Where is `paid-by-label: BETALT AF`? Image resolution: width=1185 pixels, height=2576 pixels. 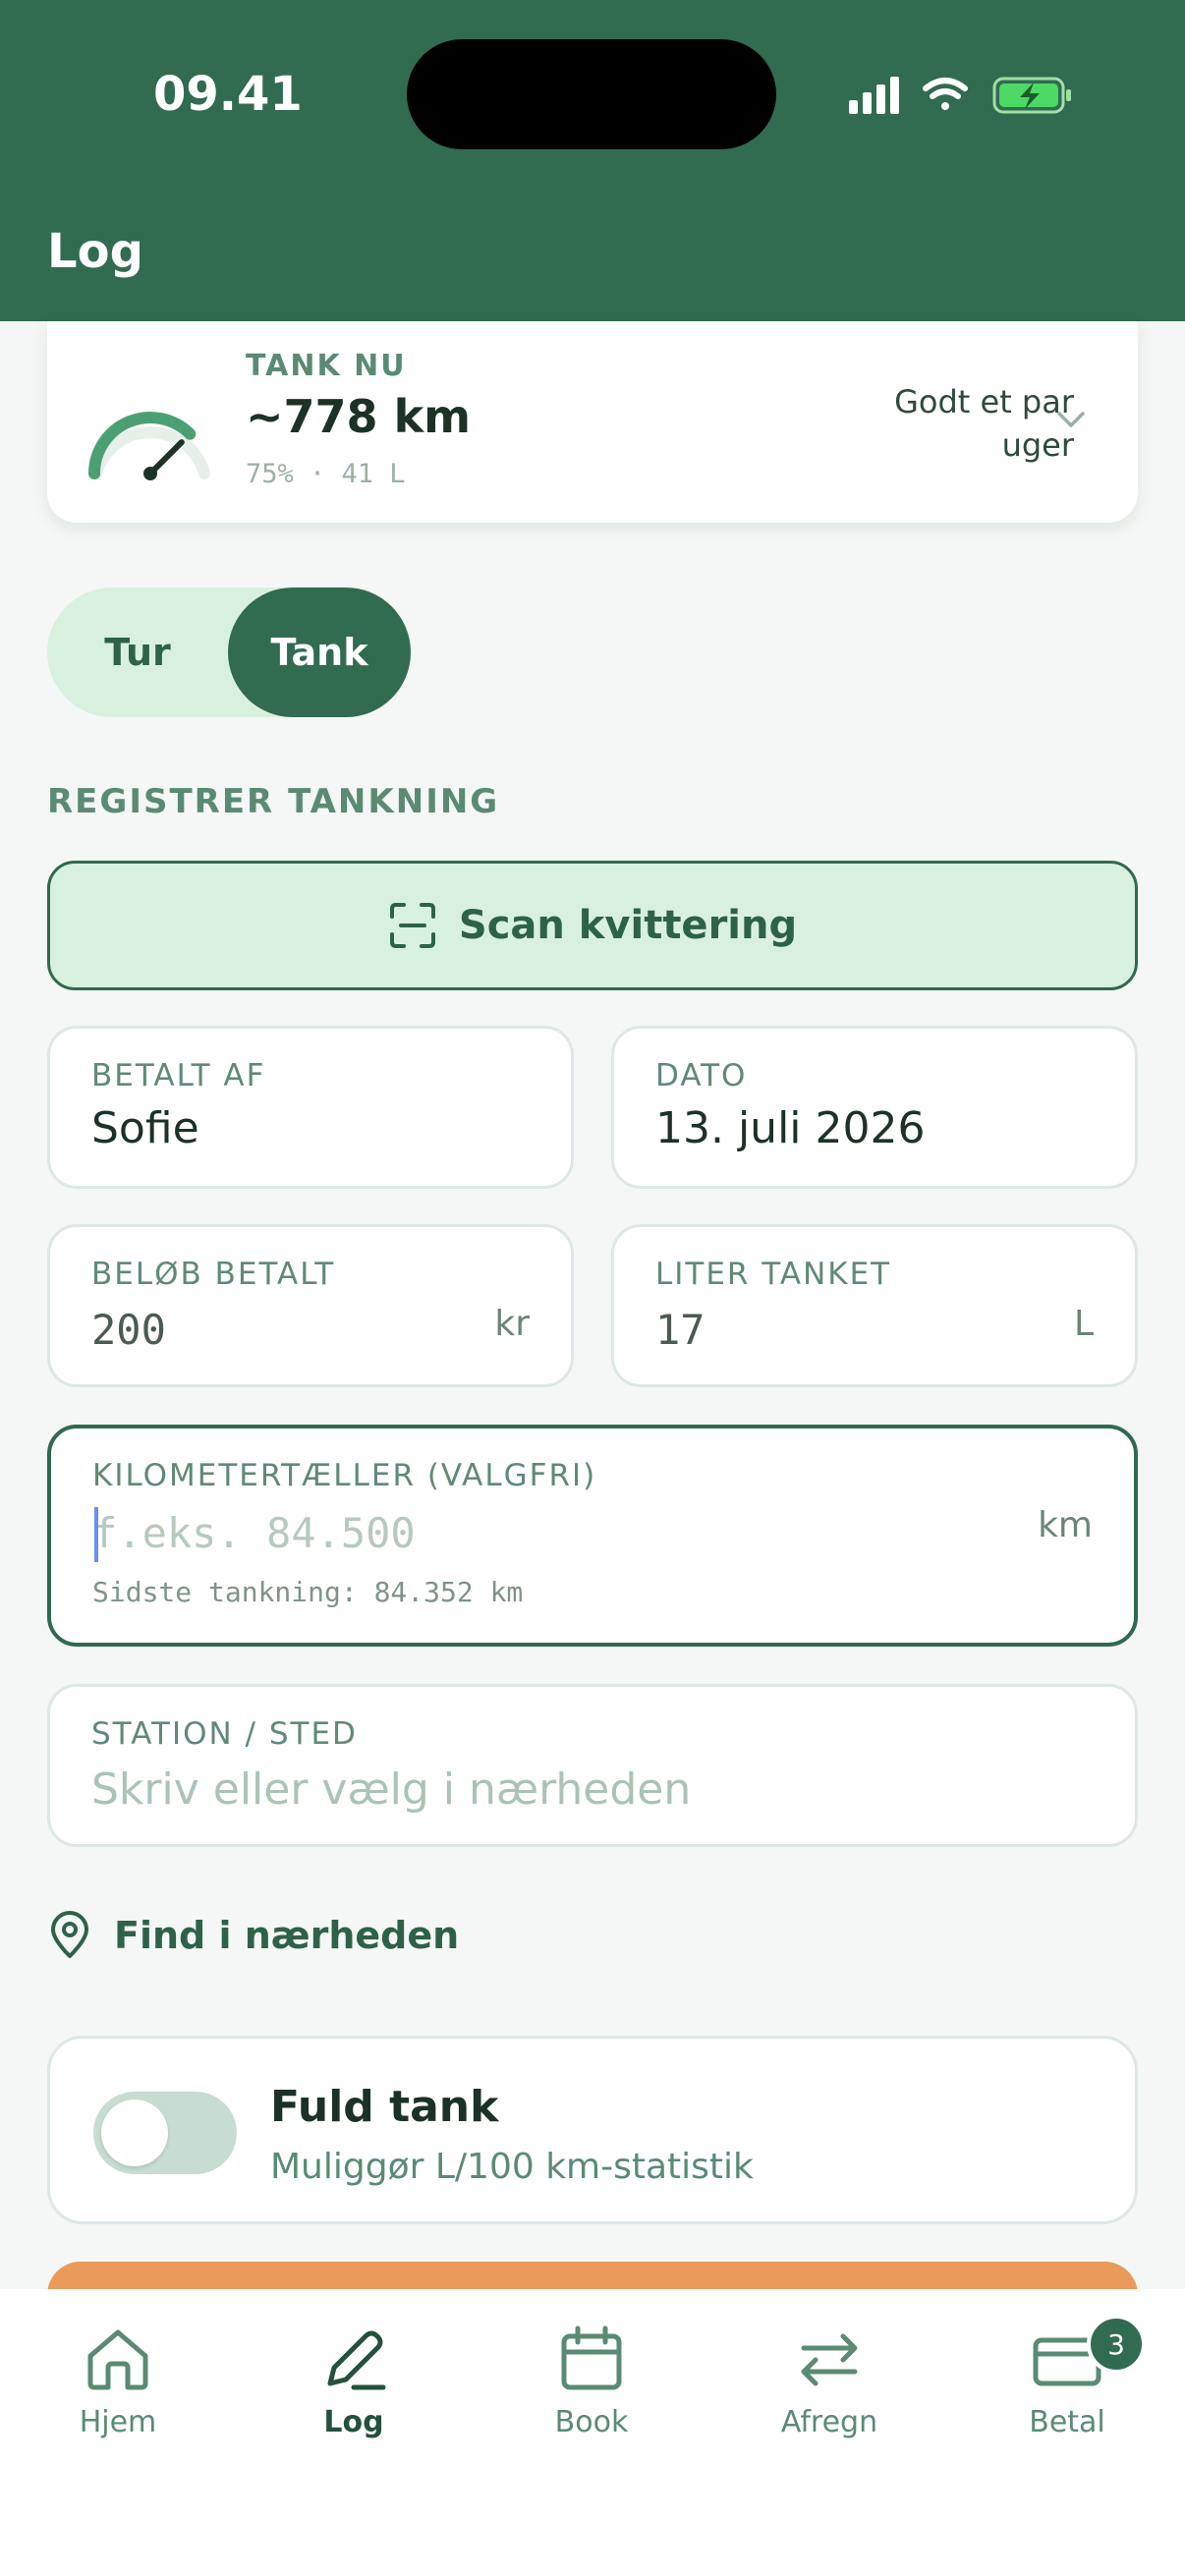
paid-by-label: BETALT AF is located at coordinates (179, 1075).